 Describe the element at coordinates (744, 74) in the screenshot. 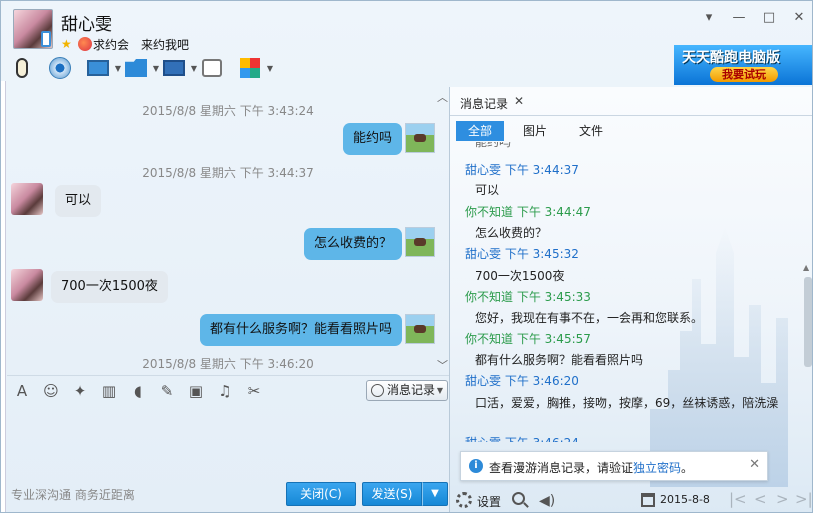

I see `ad-try-button: 我要试玩` at that location.